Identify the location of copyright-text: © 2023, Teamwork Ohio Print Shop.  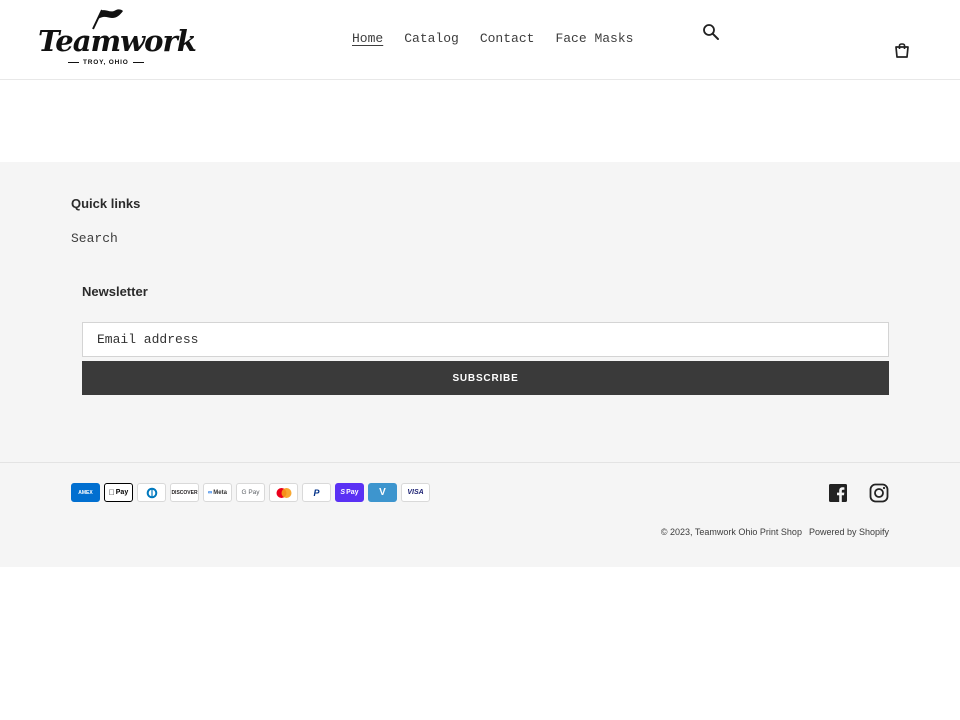
(731, 532).